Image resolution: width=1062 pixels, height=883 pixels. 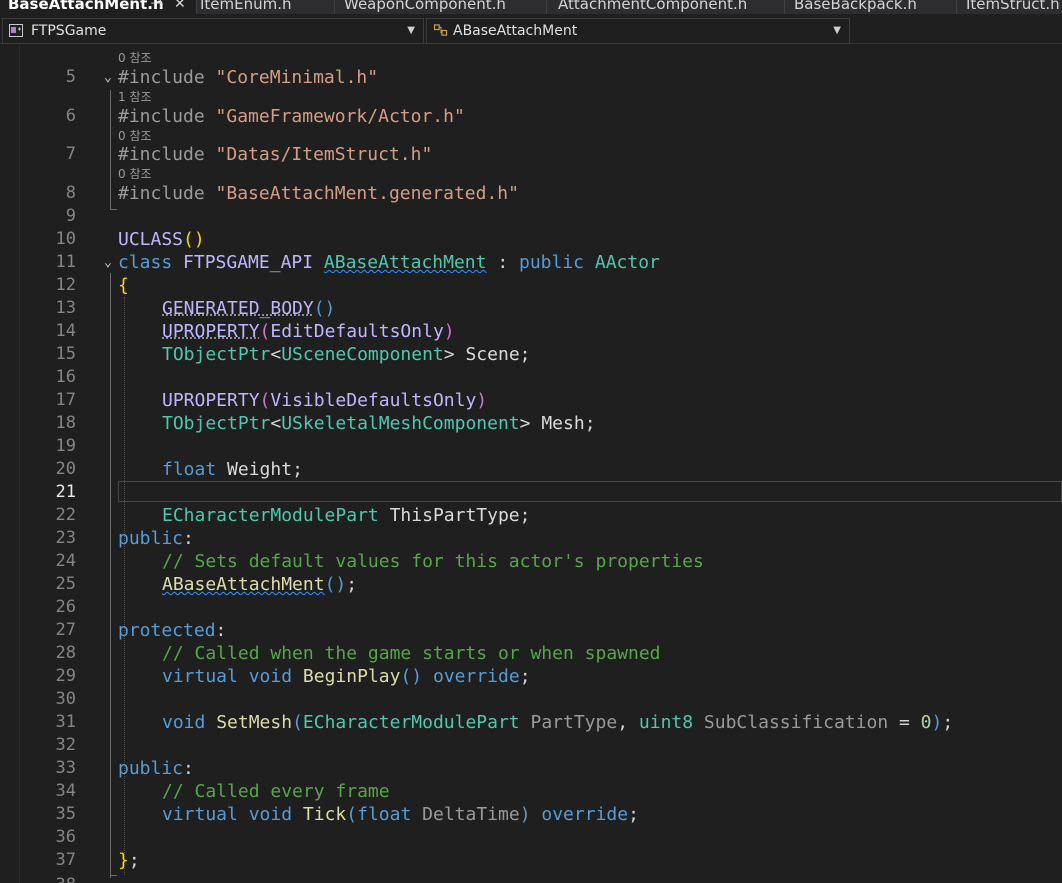 What do you see at coordinates (531, 154) in the screenshot?
I see `code-line: 7 #include "Datas/ItemStruct.h"` at bounding box center [531, 154].